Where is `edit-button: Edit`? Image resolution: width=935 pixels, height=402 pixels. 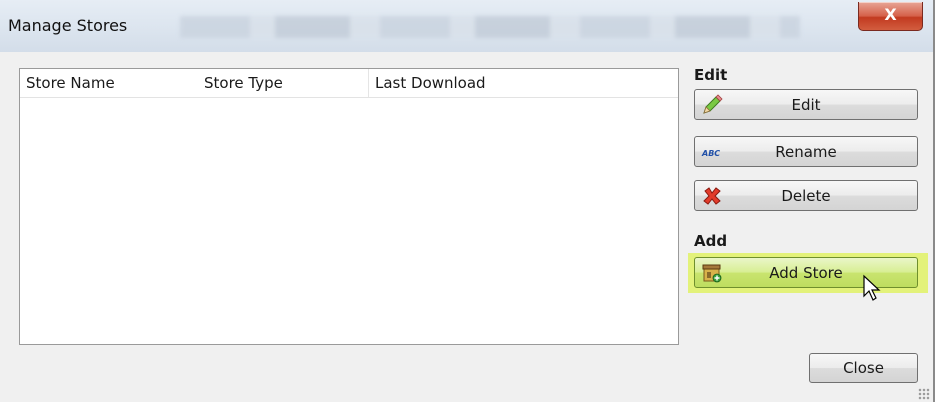
edit-button: Edit is located at coordinates (806, 104).